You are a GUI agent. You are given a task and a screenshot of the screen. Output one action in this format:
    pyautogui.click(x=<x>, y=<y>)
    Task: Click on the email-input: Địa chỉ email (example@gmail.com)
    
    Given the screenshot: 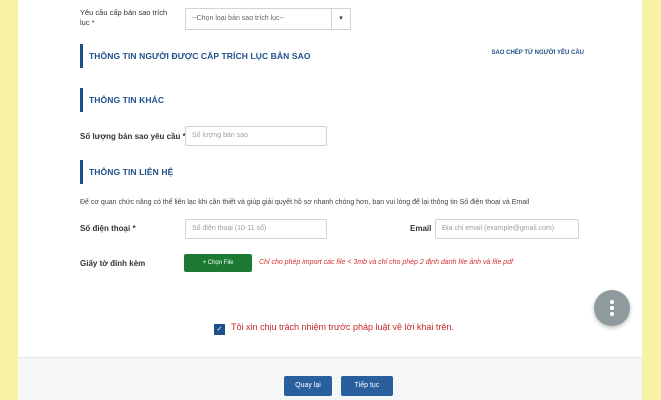 What is the action you would take?
    pyautogui.click(x=507, y=229)
    